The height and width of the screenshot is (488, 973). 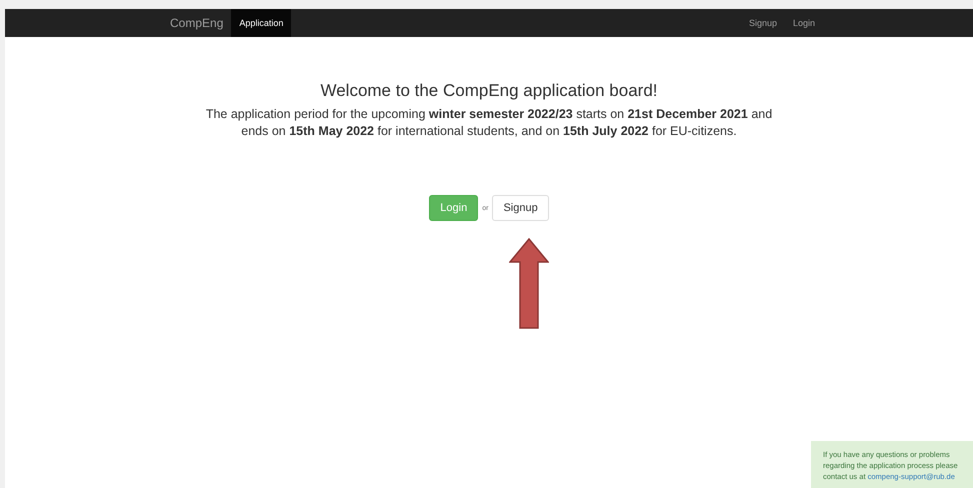 What do you see at coordinates (201, 23) in the screenshot?
I see `brand: CompEng` at bounding box center [201, 23].